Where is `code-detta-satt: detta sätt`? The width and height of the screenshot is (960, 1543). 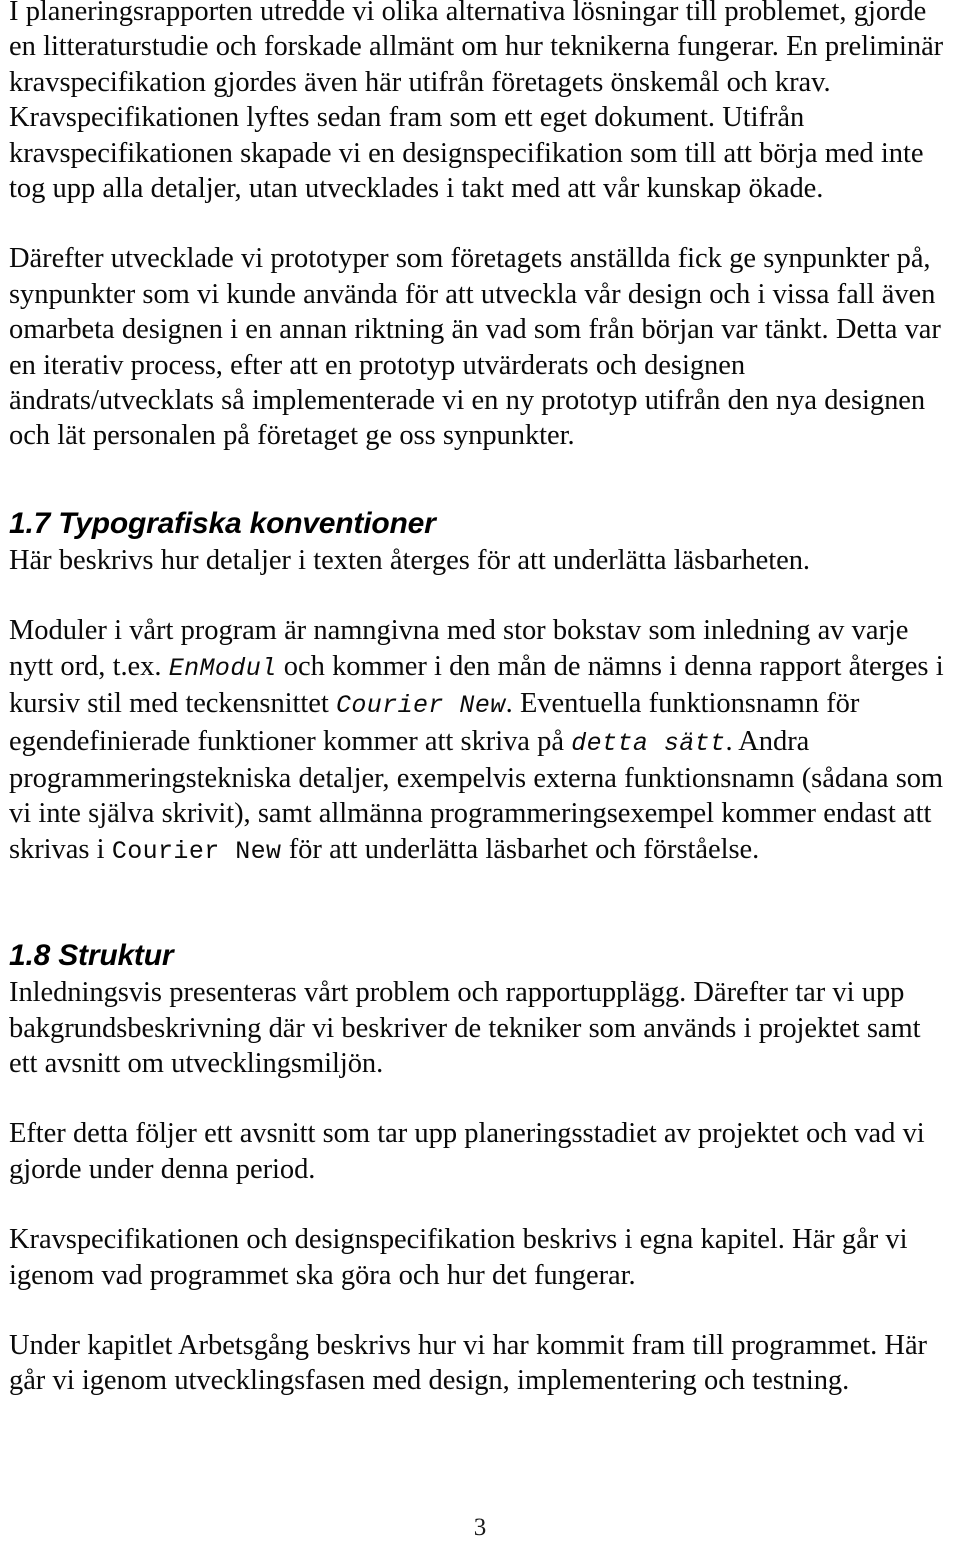
code-detta-satt: detta sätt is located at coordinates (648, 743).